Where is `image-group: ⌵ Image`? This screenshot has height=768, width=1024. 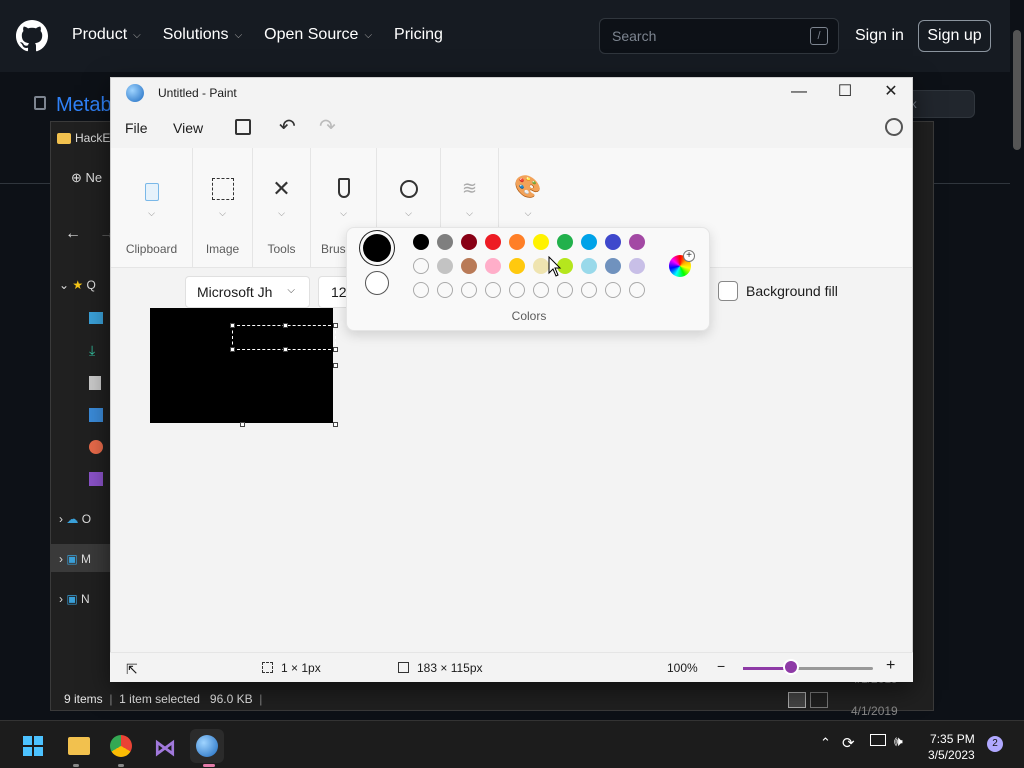
image-group: ⌵ Image is located at coordinates (223, 208).